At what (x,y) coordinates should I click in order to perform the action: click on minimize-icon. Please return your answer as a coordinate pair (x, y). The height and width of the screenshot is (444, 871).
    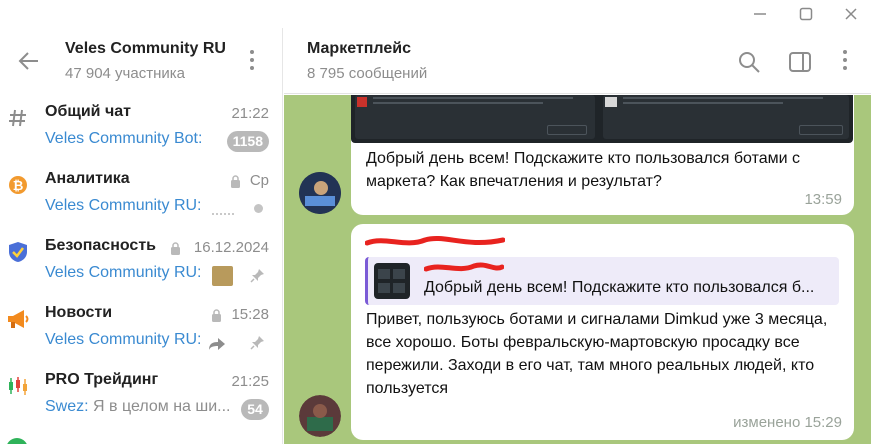
    Looking at the image, I should click on (760, 14).